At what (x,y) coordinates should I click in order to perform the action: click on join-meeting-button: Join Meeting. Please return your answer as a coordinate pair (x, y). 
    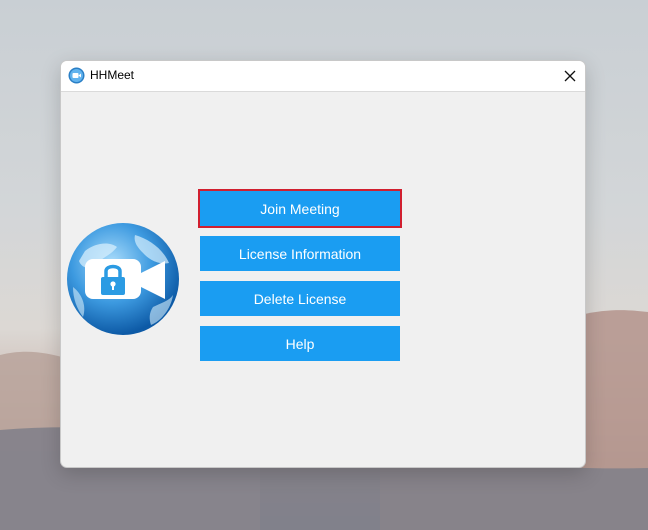
    Looking at the image, I should click on (300, 208).